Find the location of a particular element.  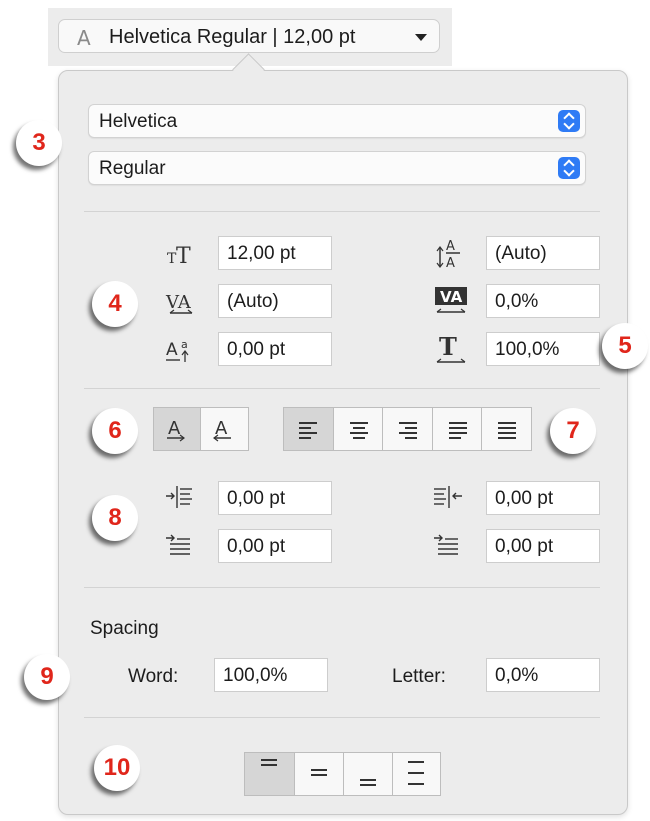

baseline-shift-field: 0,00 pt is located at coordinates (275, 349).